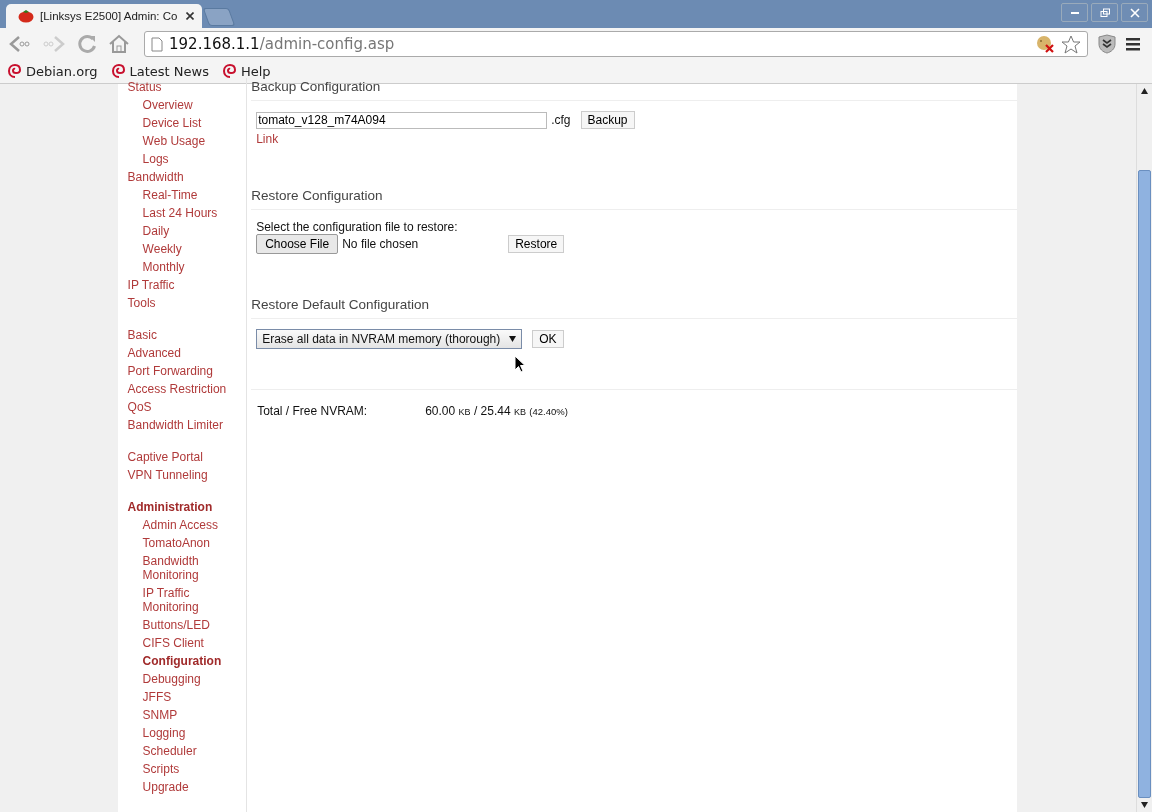  Describe the element at coordinates (513, 339) in the screenshot. I see `dropdown-caret-icon` at that location.